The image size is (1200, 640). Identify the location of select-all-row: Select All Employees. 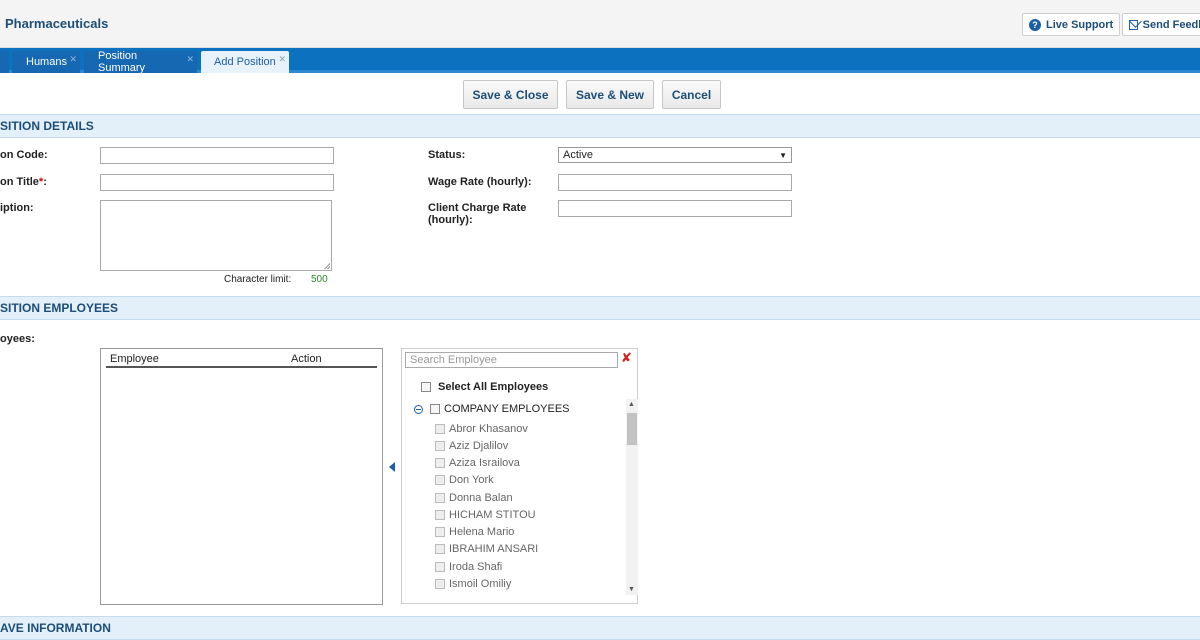
(484, 387).